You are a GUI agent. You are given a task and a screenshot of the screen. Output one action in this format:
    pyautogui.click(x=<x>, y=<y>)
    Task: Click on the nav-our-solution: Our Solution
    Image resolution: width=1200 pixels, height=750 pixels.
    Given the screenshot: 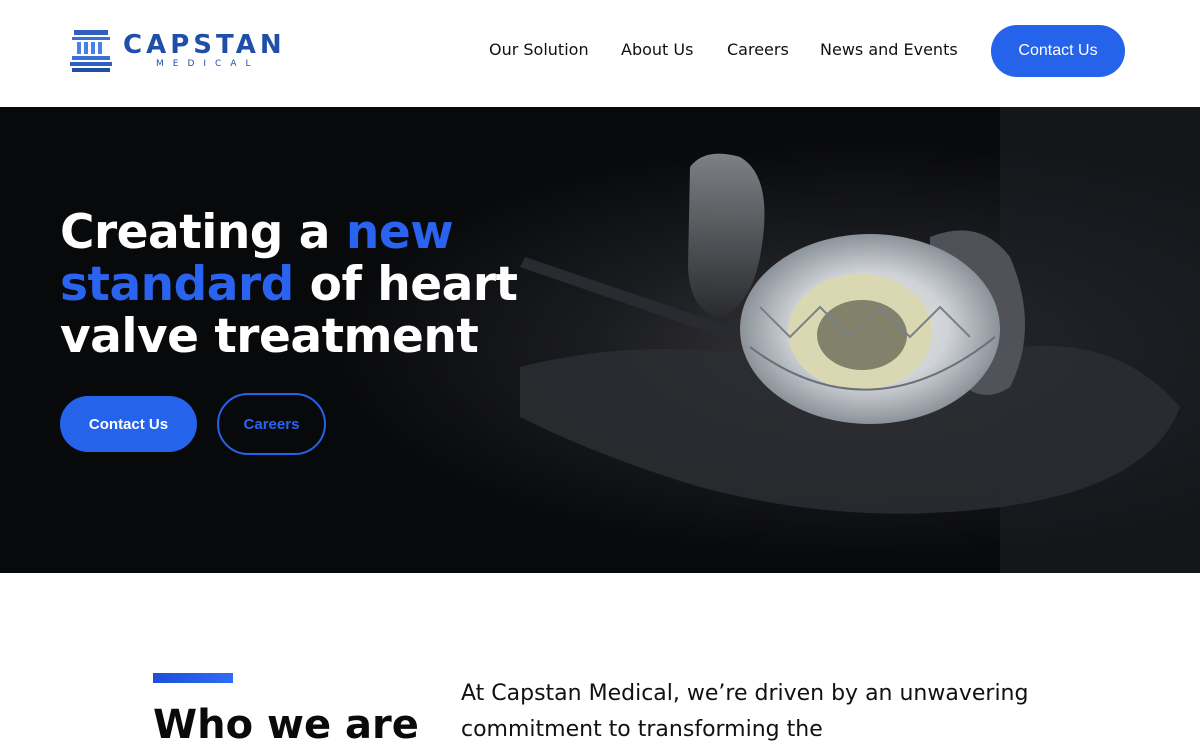 What is the action you would take?
    pyautogui.click(x=539, y=49)
    